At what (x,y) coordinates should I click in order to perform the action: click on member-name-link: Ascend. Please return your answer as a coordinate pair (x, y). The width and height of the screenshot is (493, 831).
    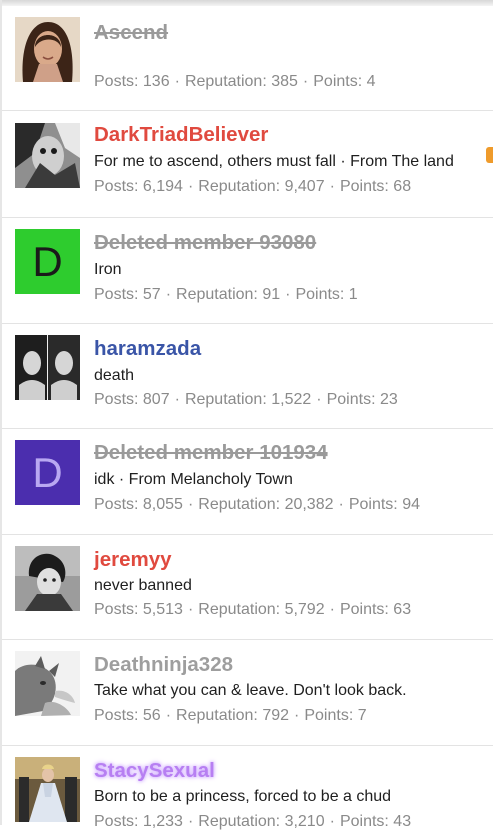
    Looking at the image, I should click on (131, 33).